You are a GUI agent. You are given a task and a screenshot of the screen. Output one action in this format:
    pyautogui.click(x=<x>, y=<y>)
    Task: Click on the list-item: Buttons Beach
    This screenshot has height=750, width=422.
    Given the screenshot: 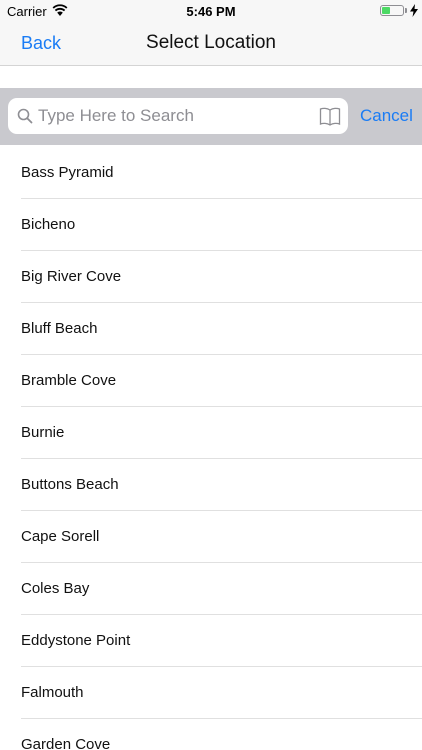 What is the action you would take?
    pyautogui.click(x=211, y=485)
    